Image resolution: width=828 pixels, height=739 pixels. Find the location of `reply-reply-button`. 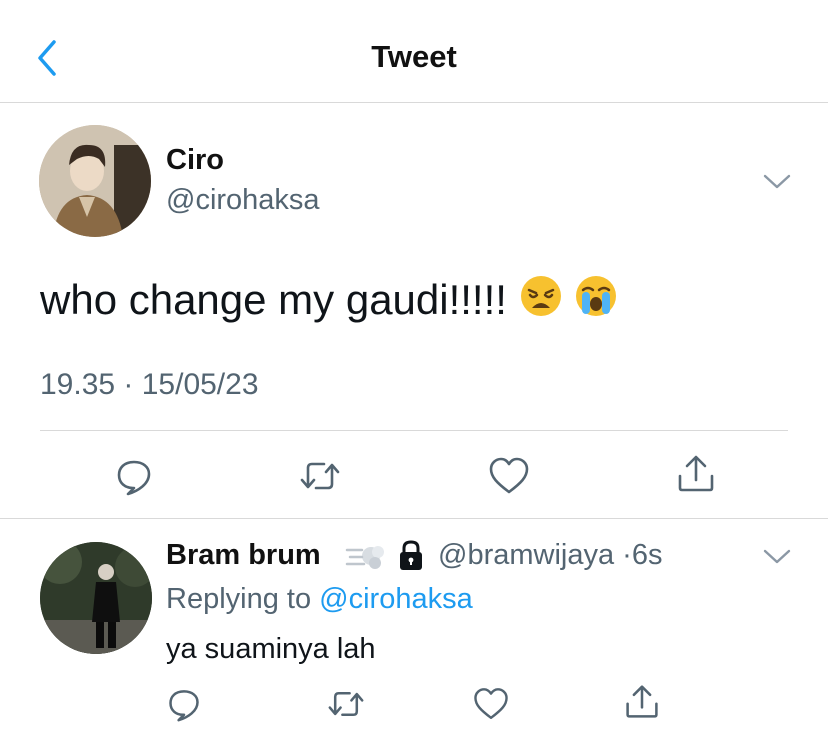

reply-reply-button is located at coordinates (184, 706).